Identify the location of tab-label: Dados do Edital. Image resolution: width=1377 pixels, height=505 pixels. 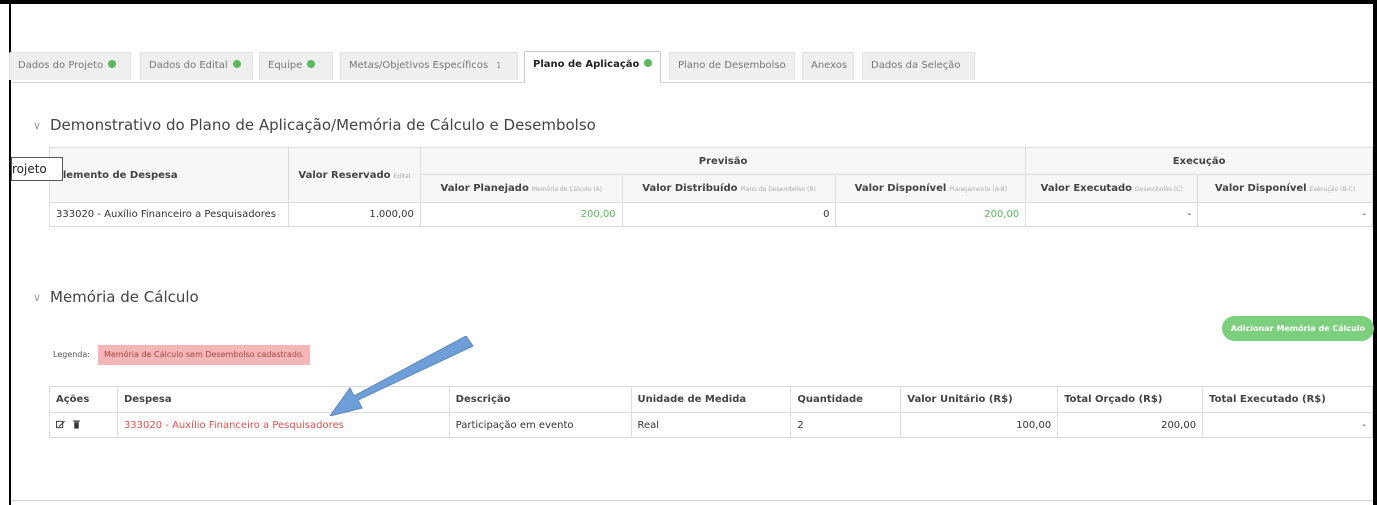
(188, 65).